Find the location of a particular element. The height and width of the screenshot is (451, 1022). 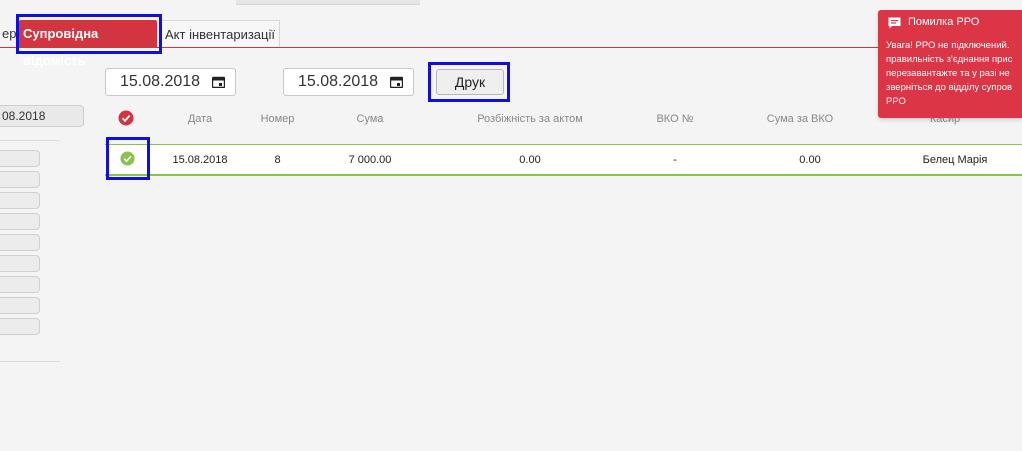

left-divider-top is located at coordinates (30, 140).